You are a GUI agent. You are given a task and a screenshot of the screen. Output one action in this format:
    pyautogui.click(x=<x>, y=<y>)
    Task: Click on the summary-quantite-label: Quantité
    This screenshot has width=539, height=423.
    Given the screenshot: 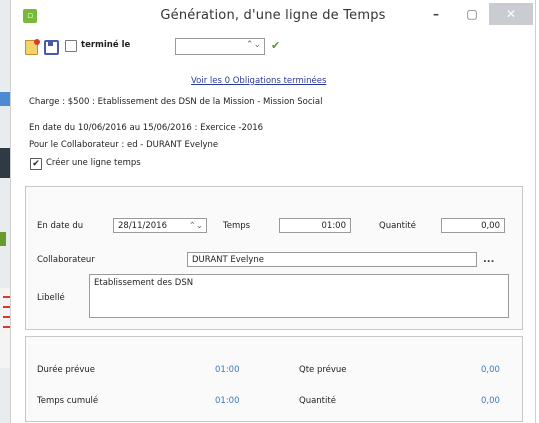 What is the action you would take?
    pyautogui.click(x=317, y=401)
    